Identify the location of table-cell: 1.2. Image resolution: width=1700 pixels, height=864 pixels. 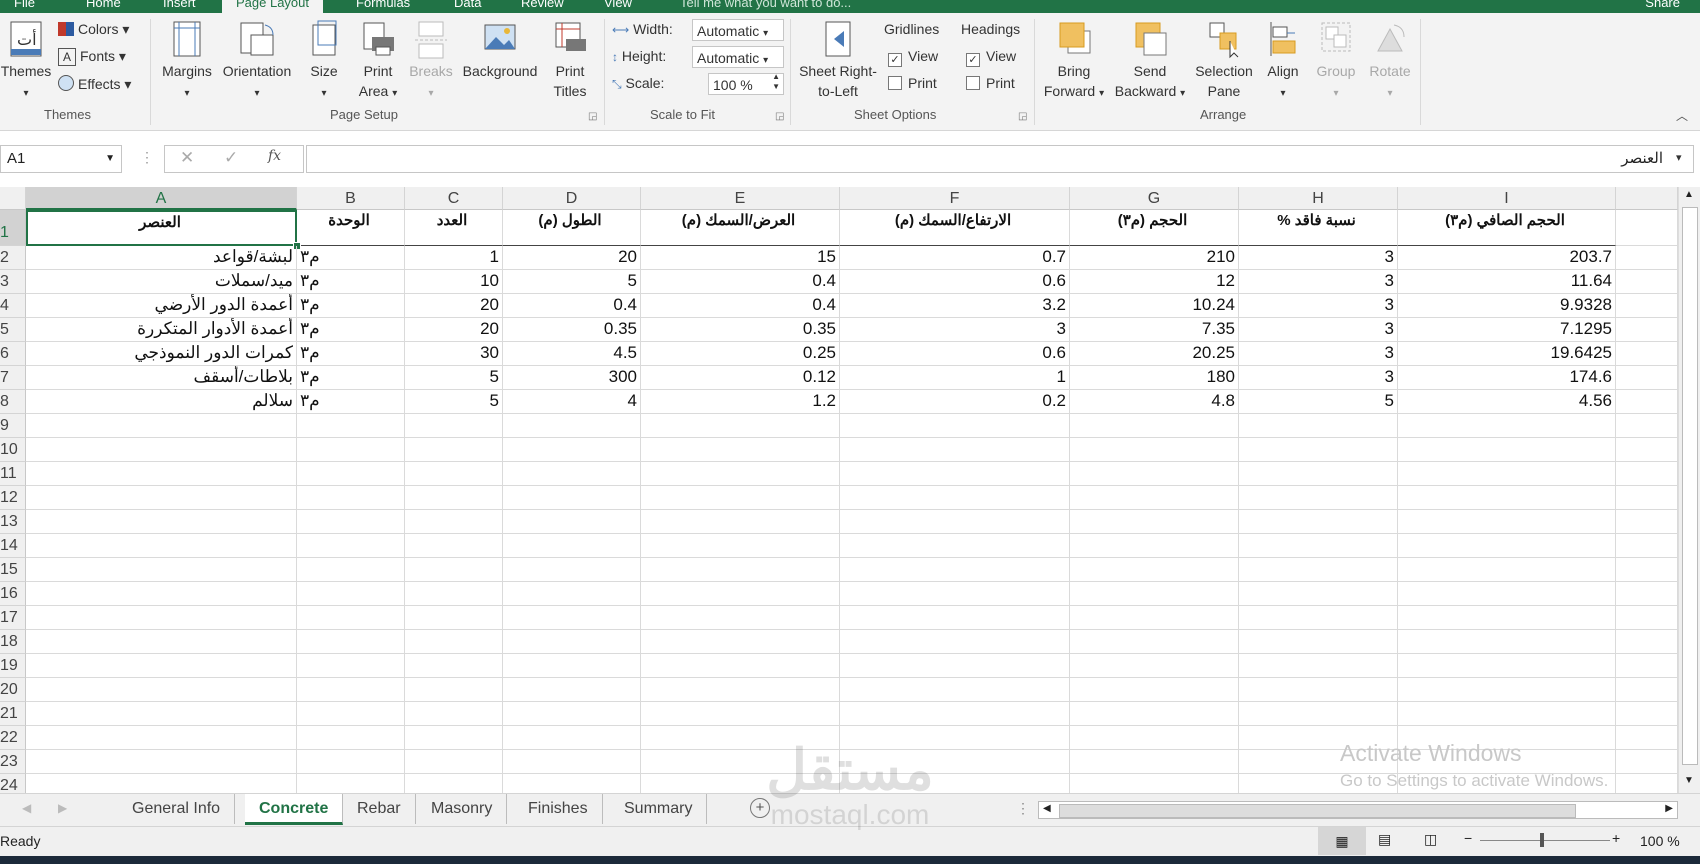
(740, 402).